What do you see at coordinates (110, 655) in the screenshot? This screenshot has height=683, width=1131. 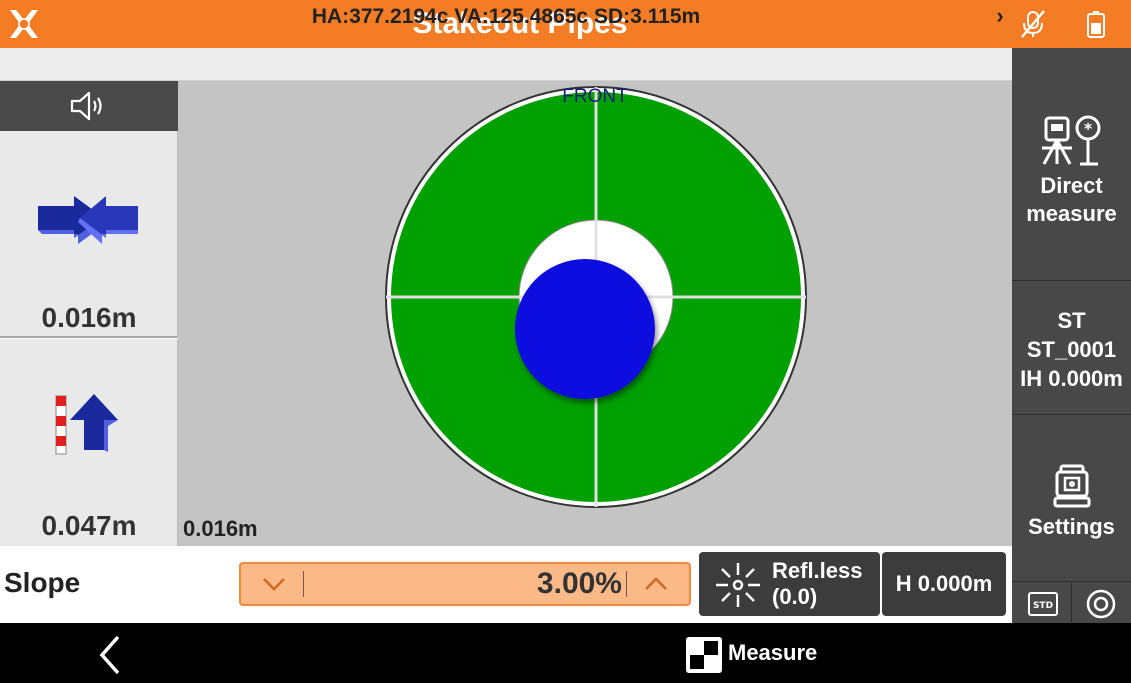 I see `back-arrow-icon` at bounding box center [110, 655].